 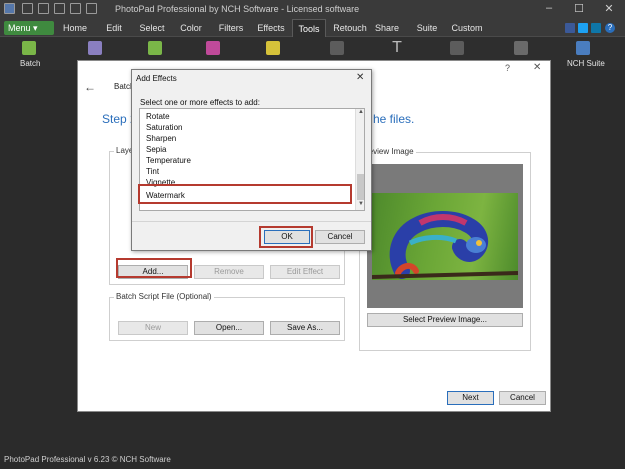 I want to click on next-button: Next, so click(x=470, y=398).